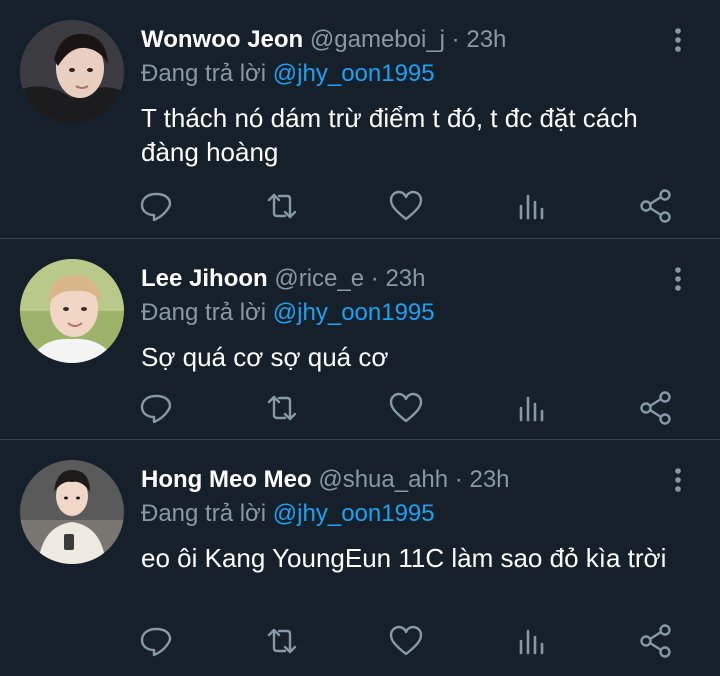 The width and height of the screenshot is (720, 676). Describe the element at coordinates (265, 357) in the screenshot. I see `tweet-text: Sợ quá cơ sợ quá cơ` at that location.